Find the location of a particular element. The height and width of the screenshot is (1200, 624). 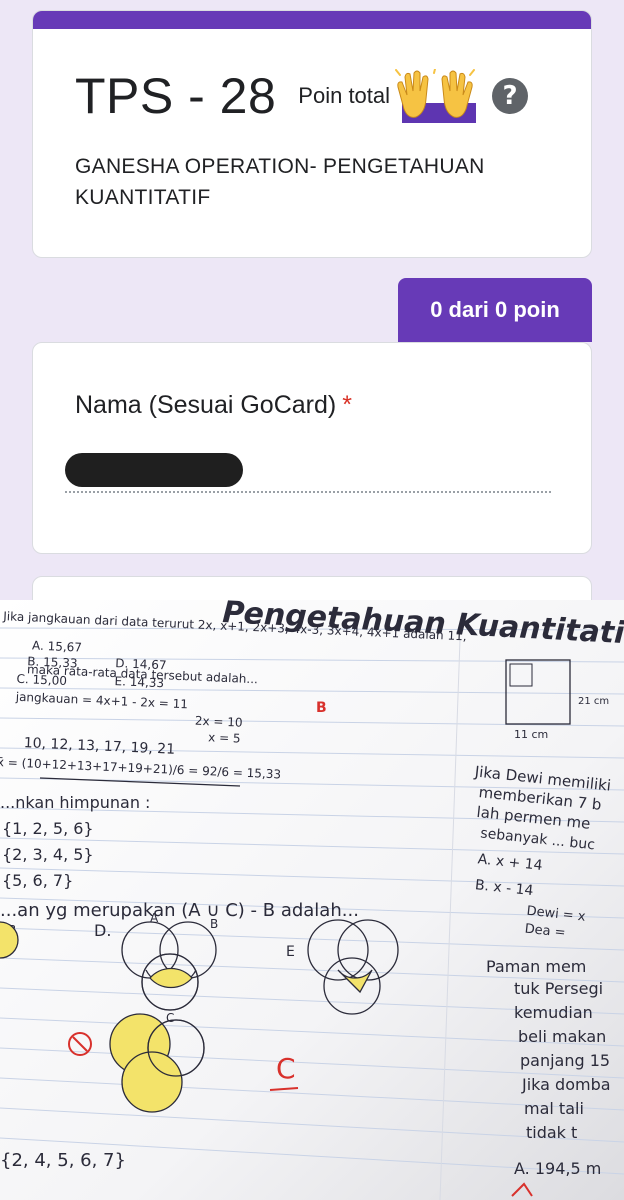

redacted-answer is located at coordinates (154, 470).